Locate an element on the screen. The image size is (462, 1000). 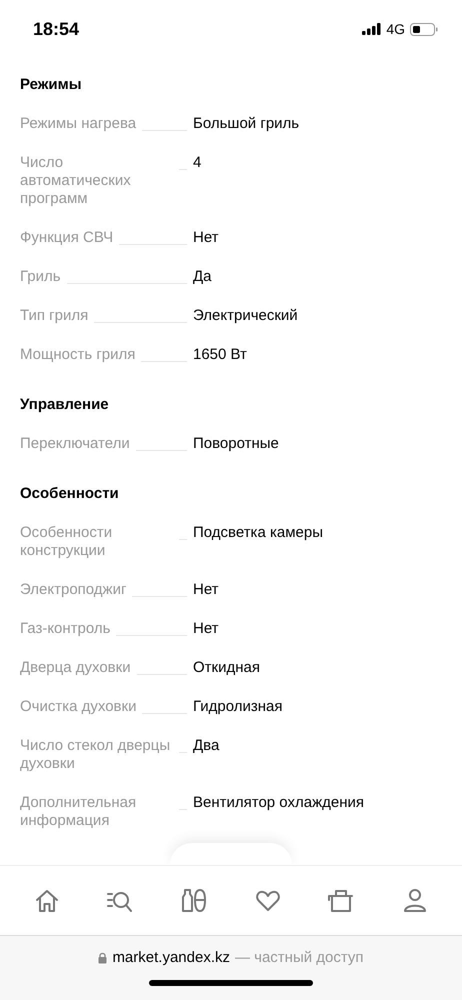
section-heading: Управление is located at coordinates (65, 405).